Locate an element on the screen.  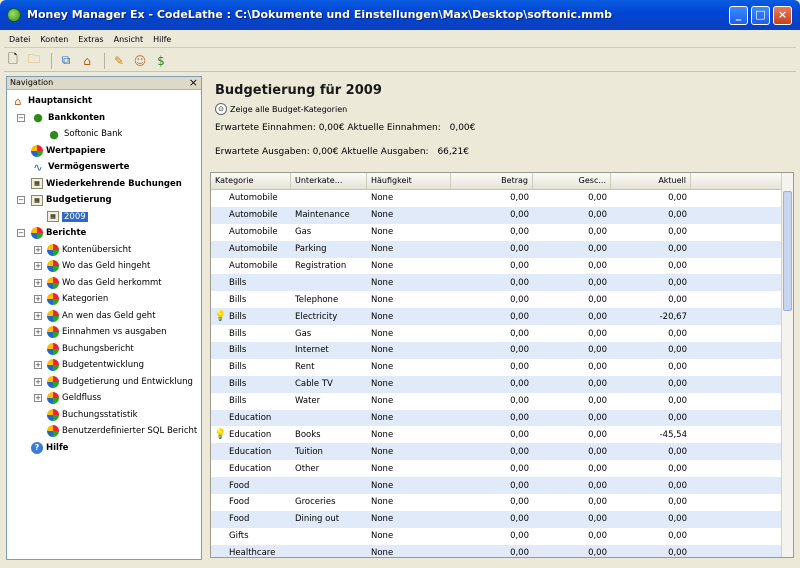
tree-node-report: Benutzerdefinierter SQL Bericht is located at coordinates (104, 431).